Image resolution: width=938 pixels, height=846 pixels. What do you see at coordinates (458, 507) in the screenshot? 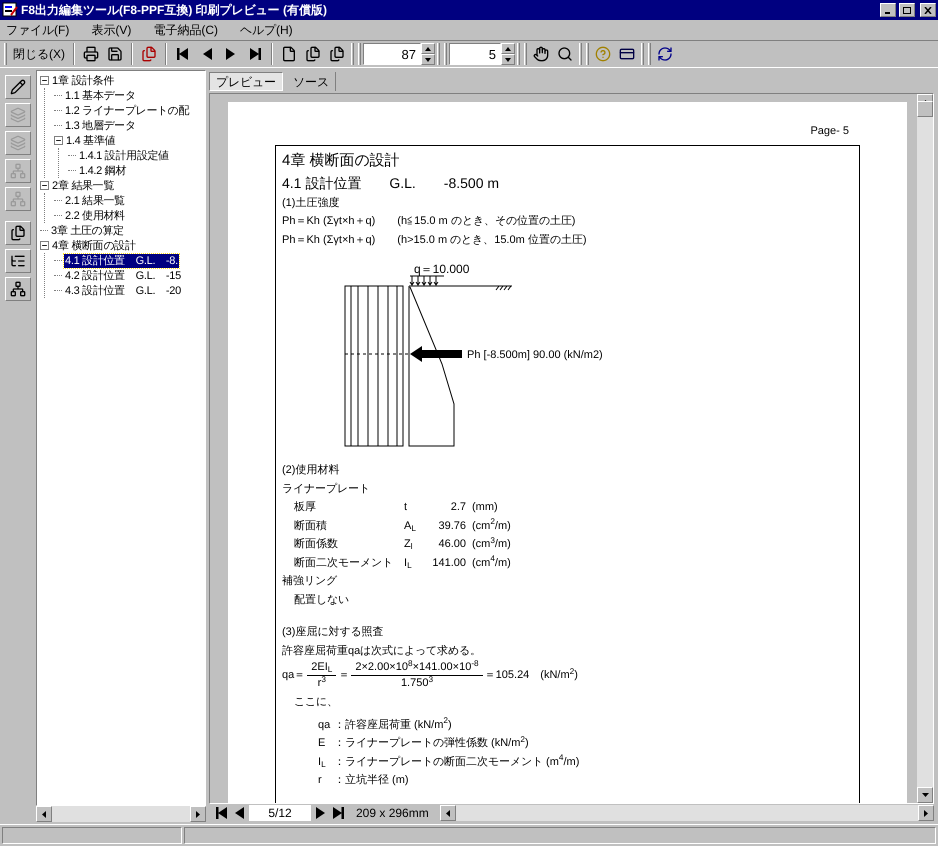
I see `property-value: 2.7` at bounding box center [458, 507].